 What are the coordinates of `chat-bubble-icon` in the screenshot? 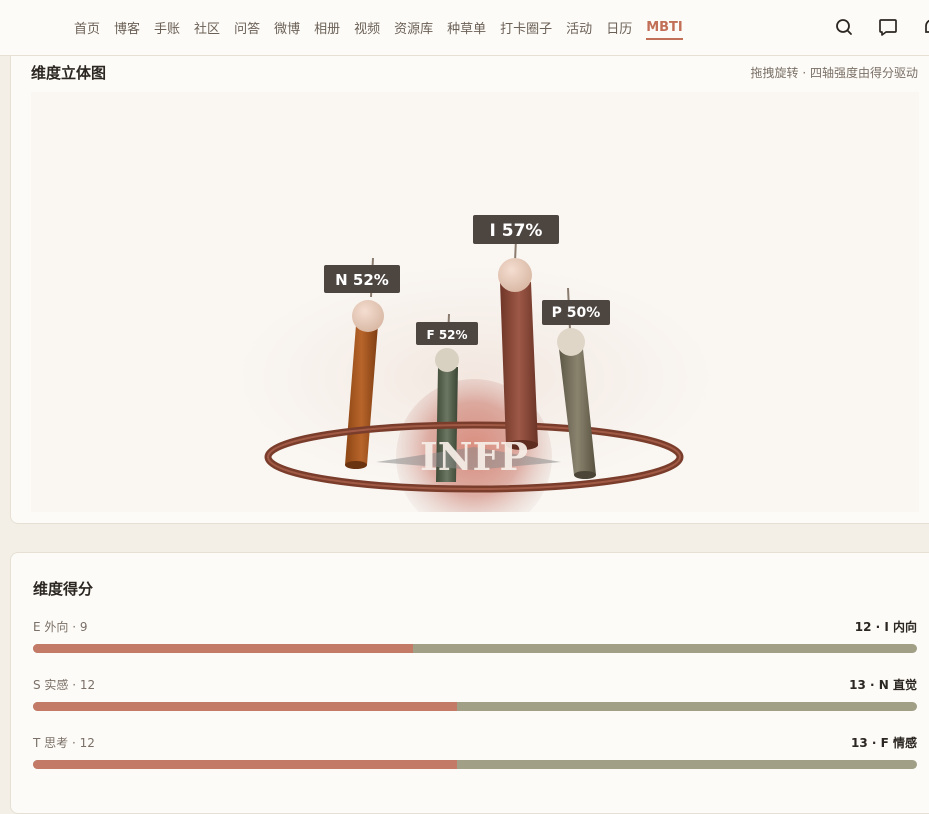 It's located at (888, 27).